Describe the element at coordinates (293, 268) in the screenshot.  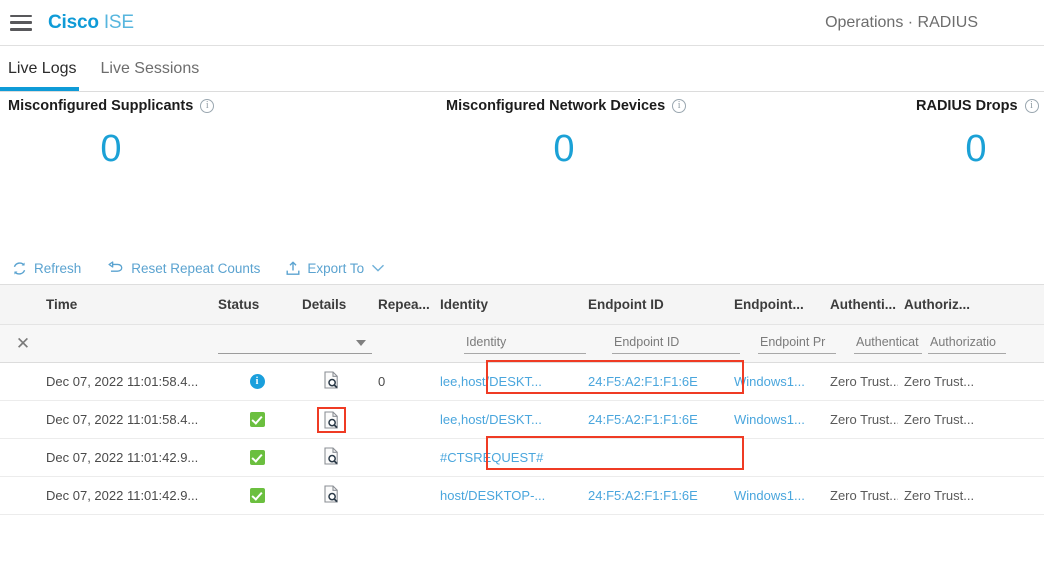
I see `upload-icon` at that location.